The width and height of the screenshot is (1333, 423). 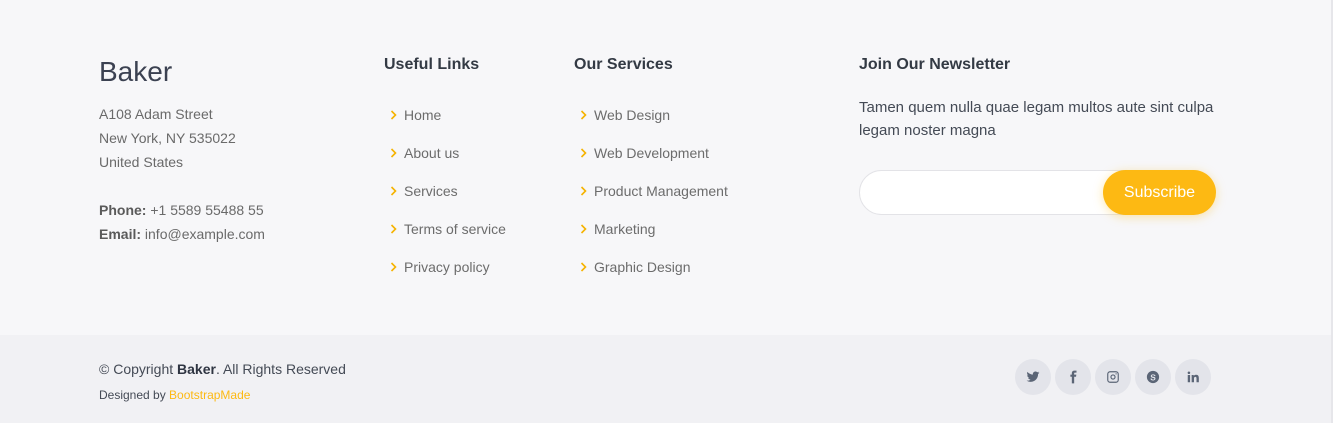 I want to click on phone-label: Phone:, so click(x=123, y=210).